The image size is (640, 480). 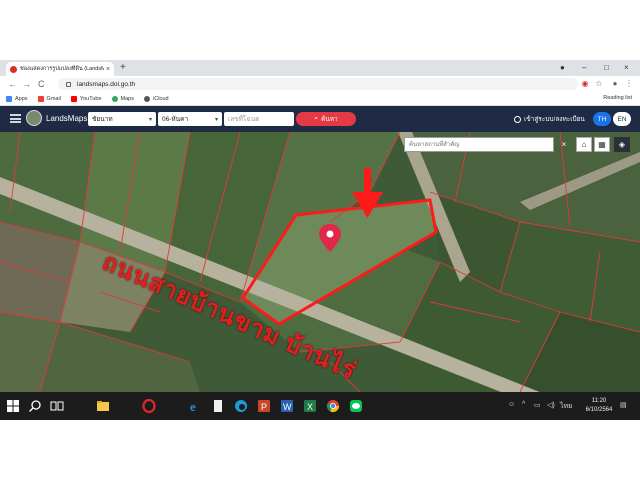 What do you see at coordinates (584, 68) in the screenshot?
I see `minimize-button: –` at bounding box center [584, 68].